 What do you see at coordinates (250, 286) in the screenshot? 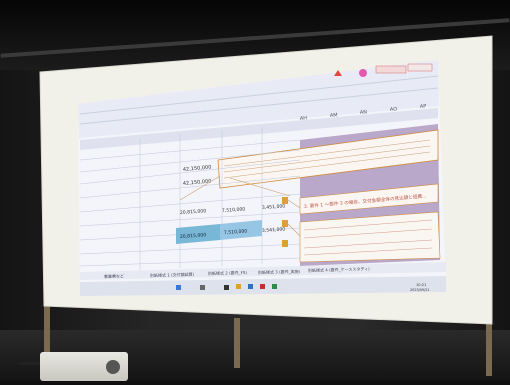
I see `edge-icon` at bounding box center [250, 286].